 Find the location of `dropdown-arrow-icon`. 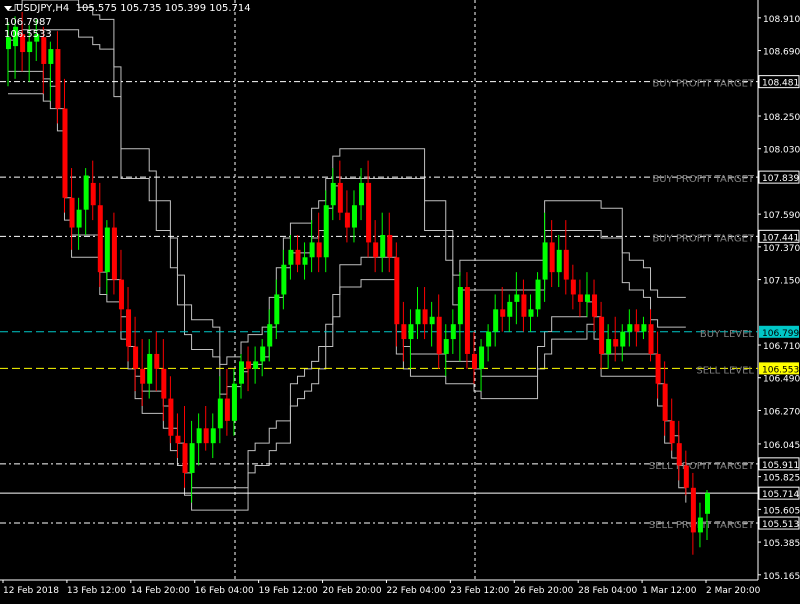

dropdown-arrow-icon is located at coordinates (8, 8).